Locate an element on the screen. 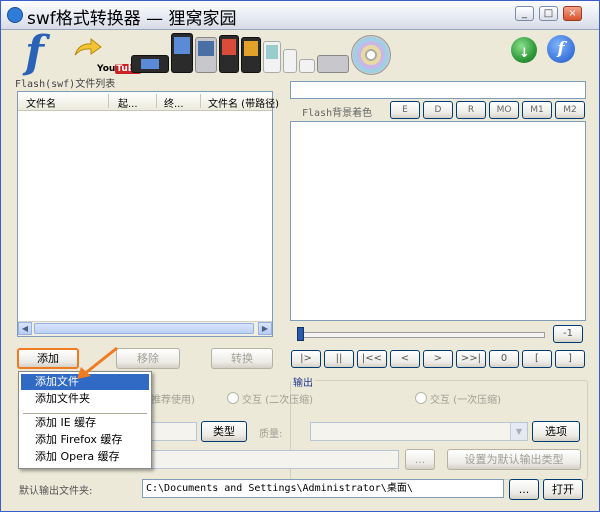 The width and height of the screenshot is (600, 512). chevron-down-icon: ▼ is located at coordinates (518, 431).